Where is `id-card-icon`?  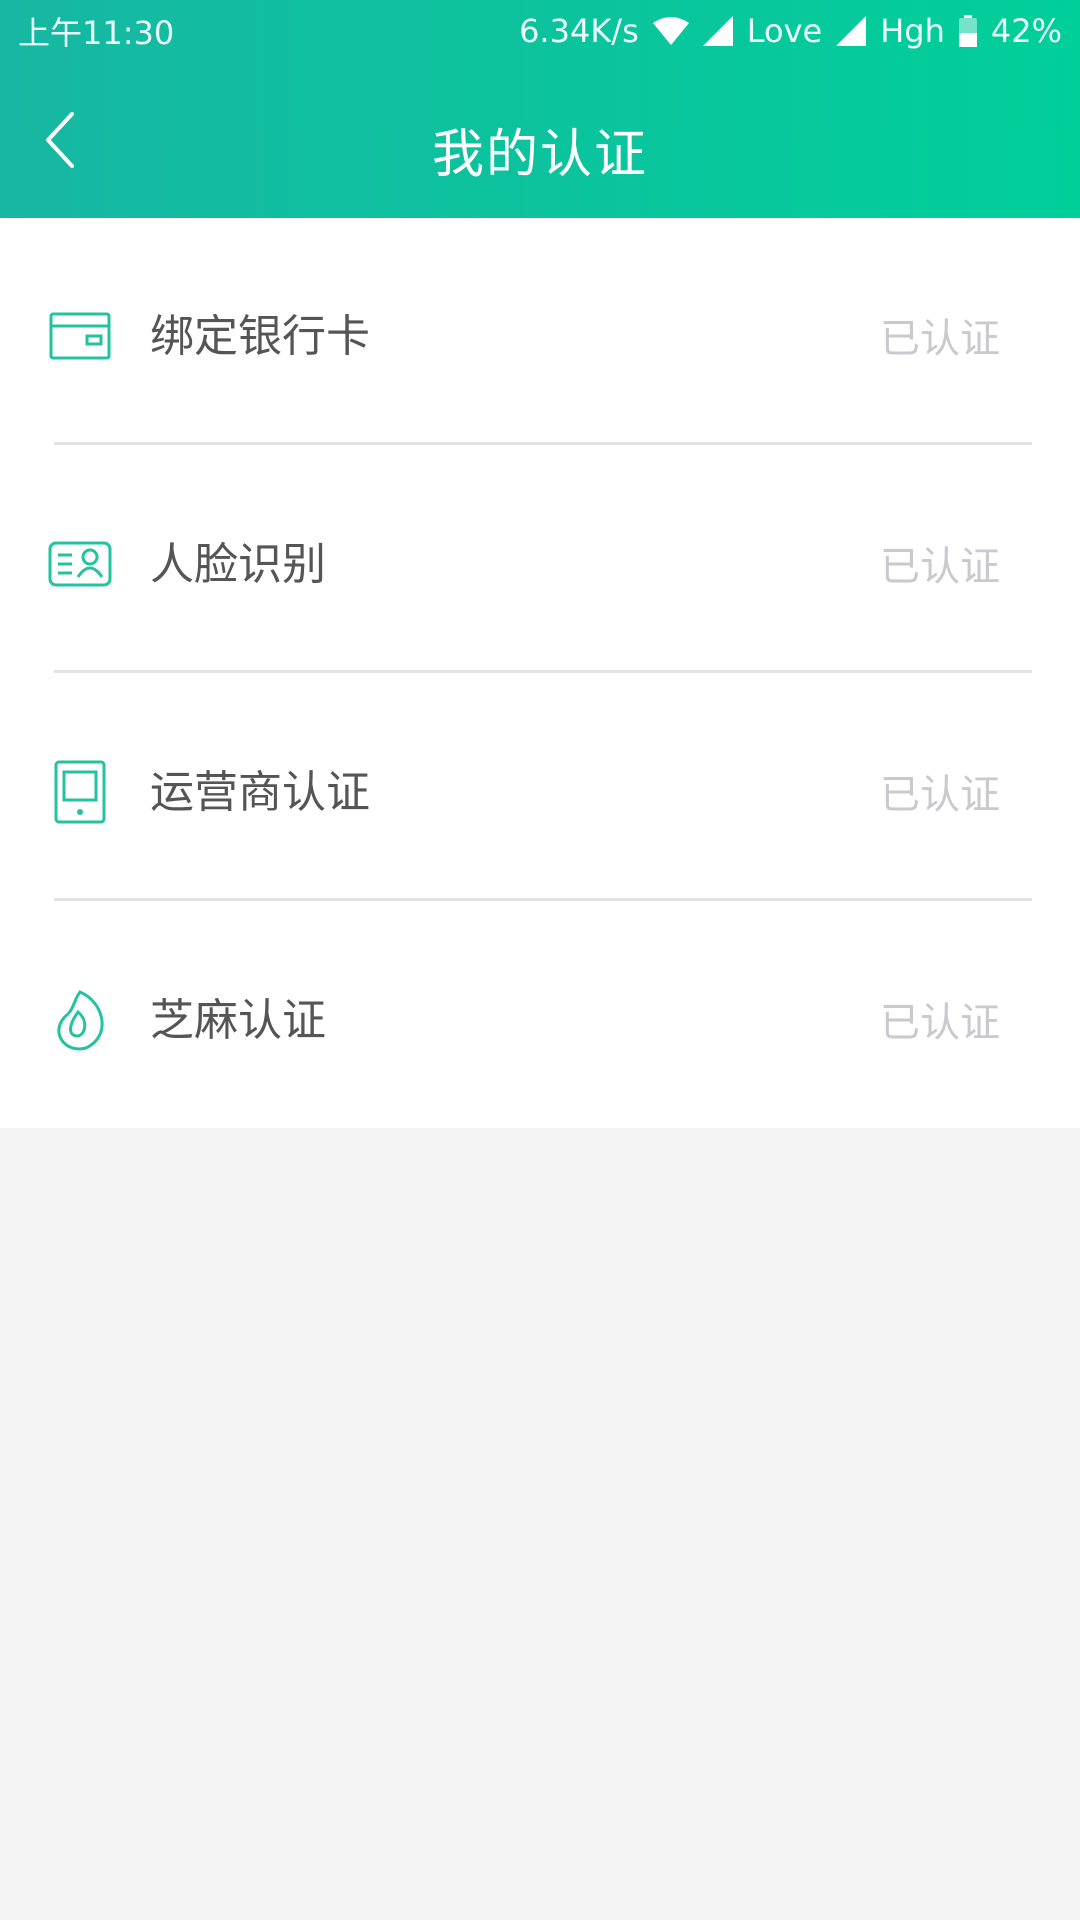
id-card-icon is located at coordinates (80, 564).